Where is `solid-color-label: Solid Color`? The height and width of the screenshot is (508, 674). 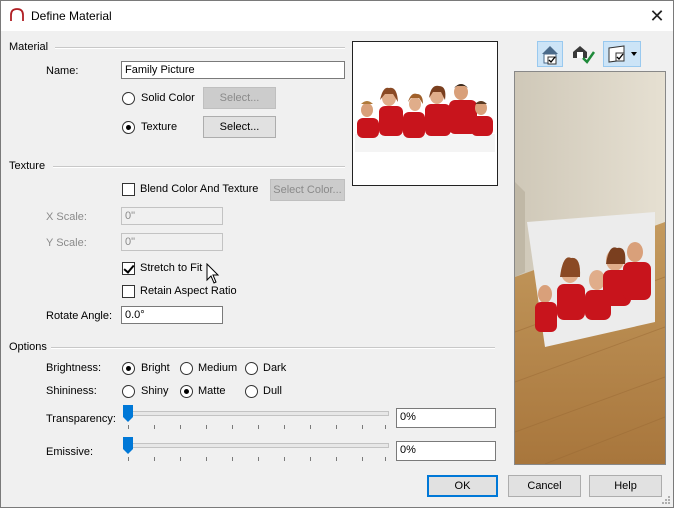
solid-color-label: Solid Color is located at coordinates (168, 98).